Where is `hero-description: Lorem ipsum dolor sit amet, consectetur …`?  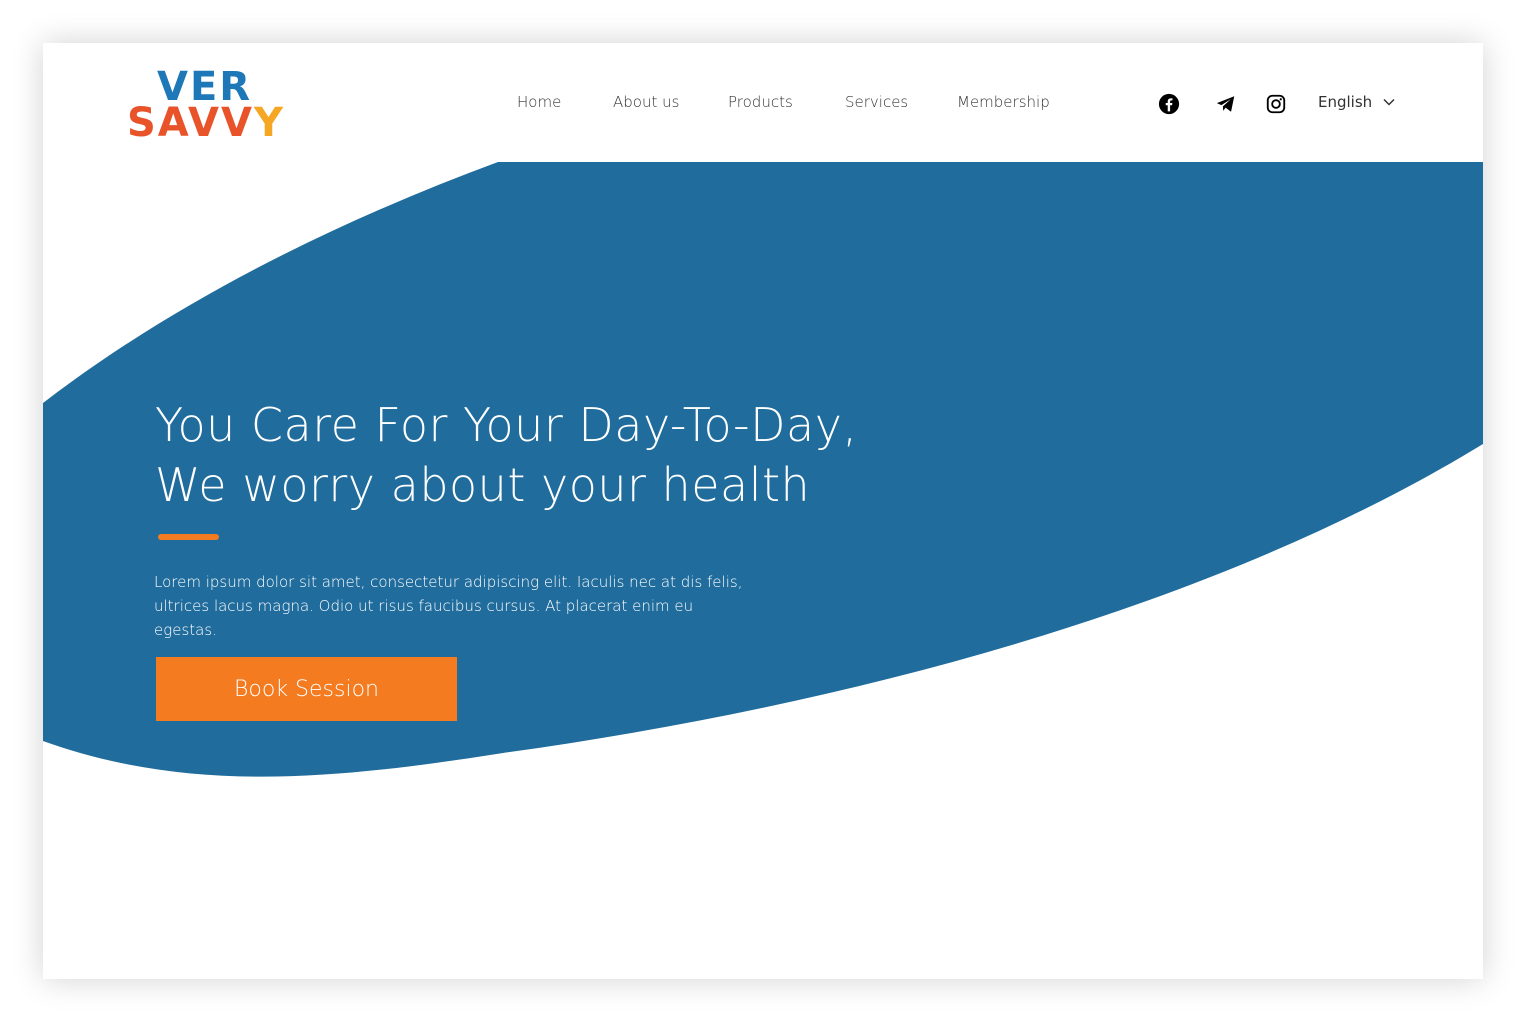 hero-description: Lorem ipsum dolor sit amet, consectetur … is located at coordinates (448, 606).